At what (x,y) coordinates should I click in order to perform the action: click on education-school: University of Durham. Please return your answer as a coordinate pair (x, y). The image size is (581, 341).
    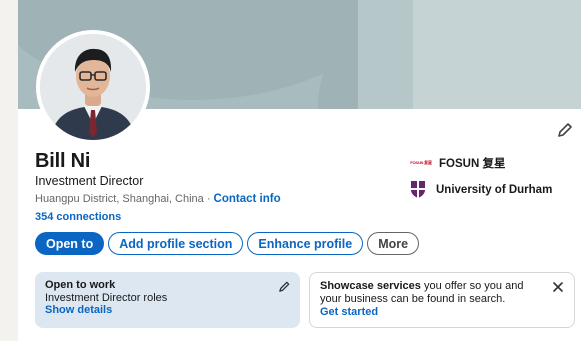
    Looking at the image, I should click on (481, 189).